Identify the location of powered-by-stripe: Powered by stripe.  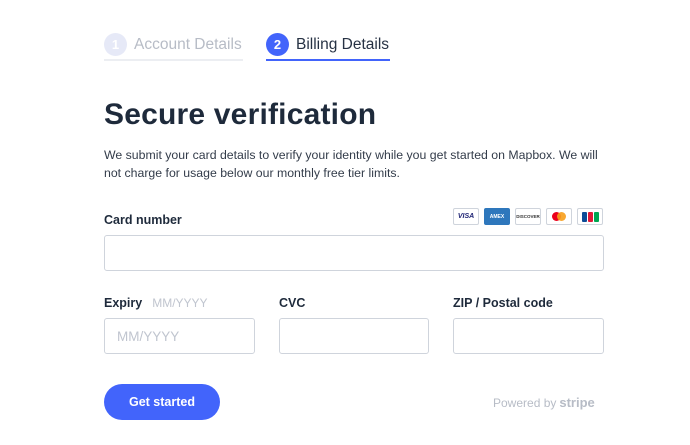
(544, 402).